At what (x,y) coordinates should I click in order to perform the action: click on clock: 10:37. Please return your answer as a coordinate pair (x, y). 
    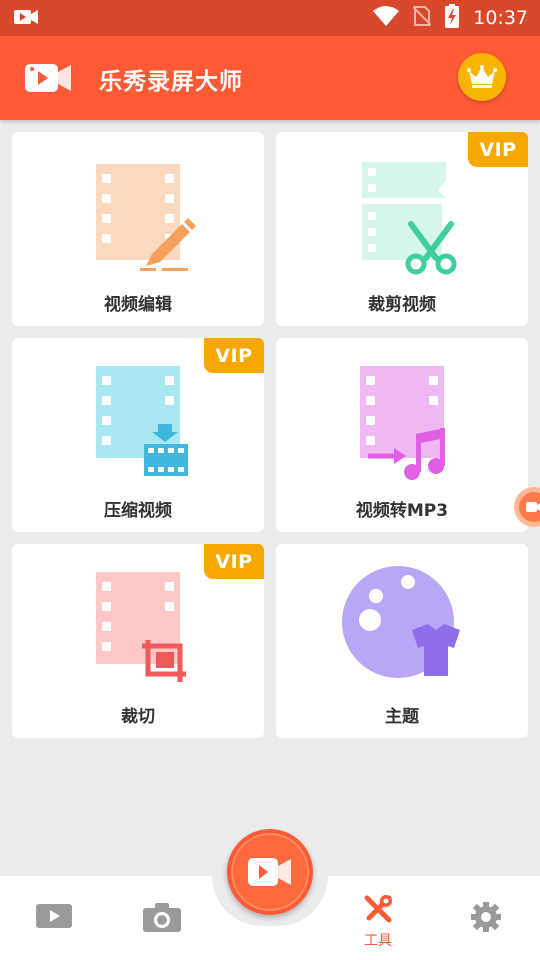
    Looking at the image, I should click on (500, 18).